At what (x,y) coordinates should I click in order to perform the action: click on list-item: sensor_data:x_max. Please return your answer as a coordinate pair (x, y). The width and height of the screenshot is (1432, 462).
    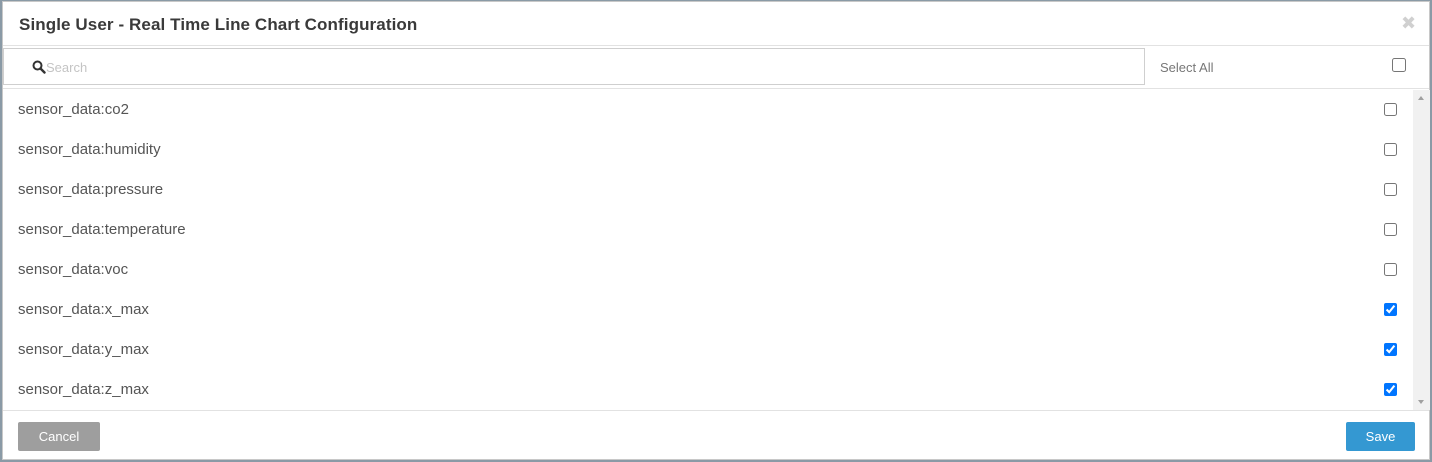
    Looking at the image, I should click on (708, 310).